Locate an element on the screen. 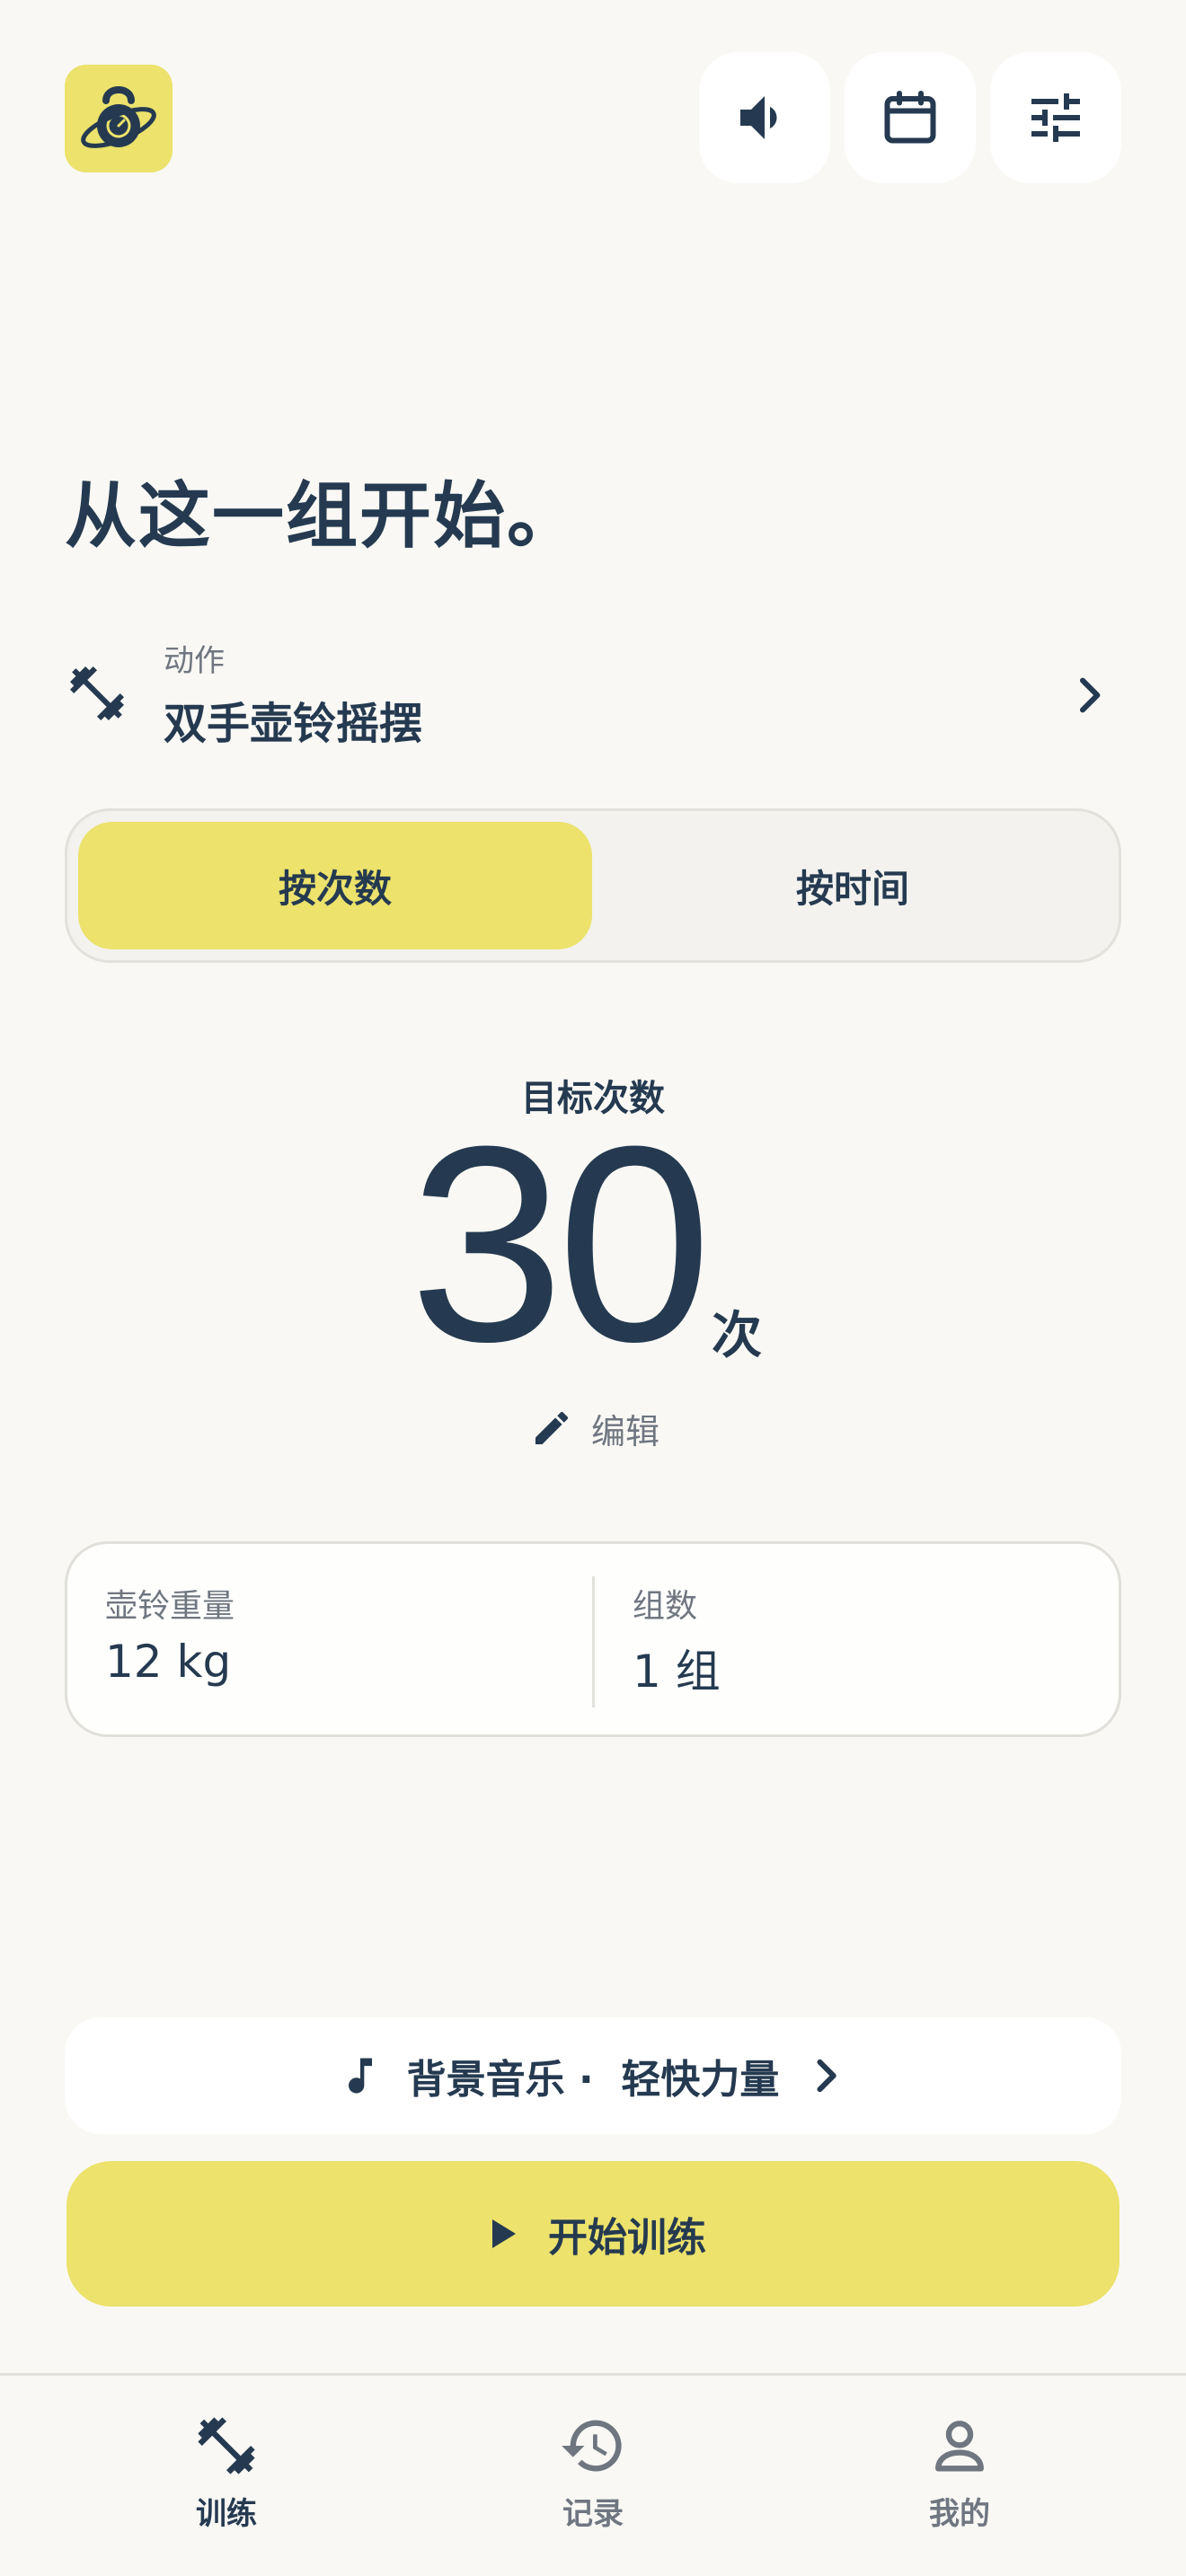 The width and height of the screenshot is (1186, 2576). pencil-icon is located at coordinates (552, 1427).